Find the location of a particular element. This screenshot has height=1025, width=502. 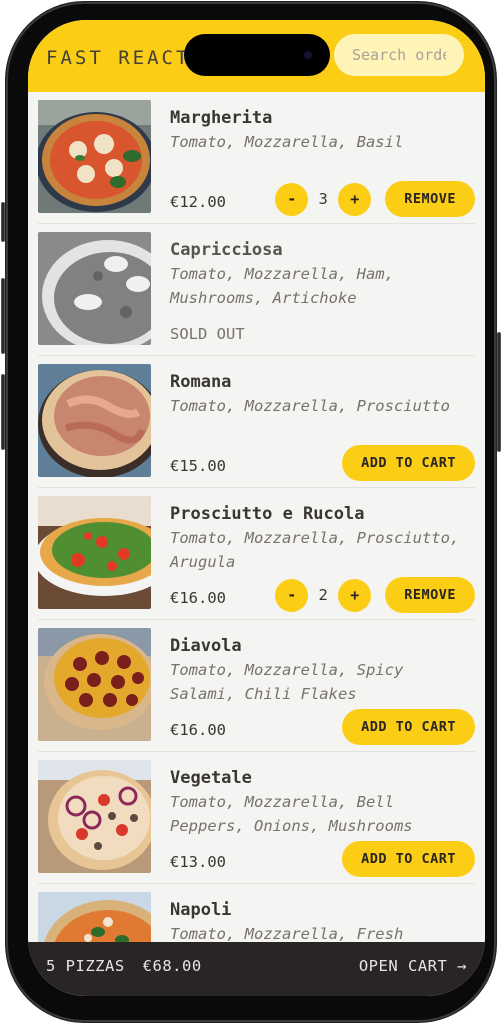

camera-icon is located at coordinates (308, 55).